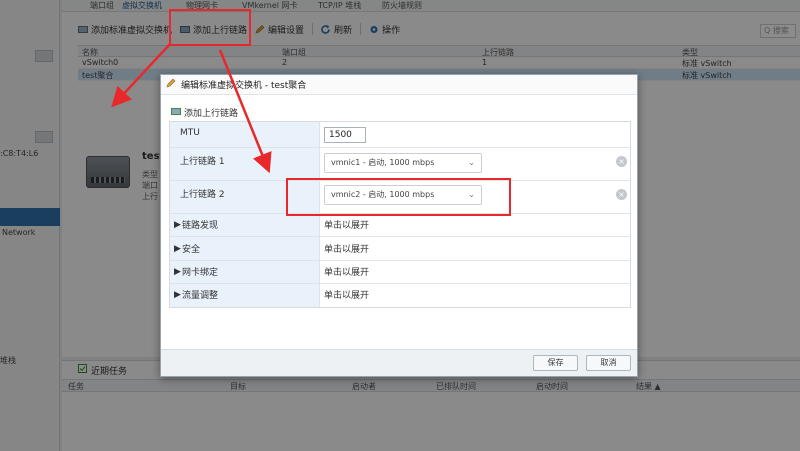 The width and height of the screenshot is (800, 451). Describe the element at coordinates (211, 114) in the screenshot. I see `add-uplink-link-label: 添加上行链路` at that location.